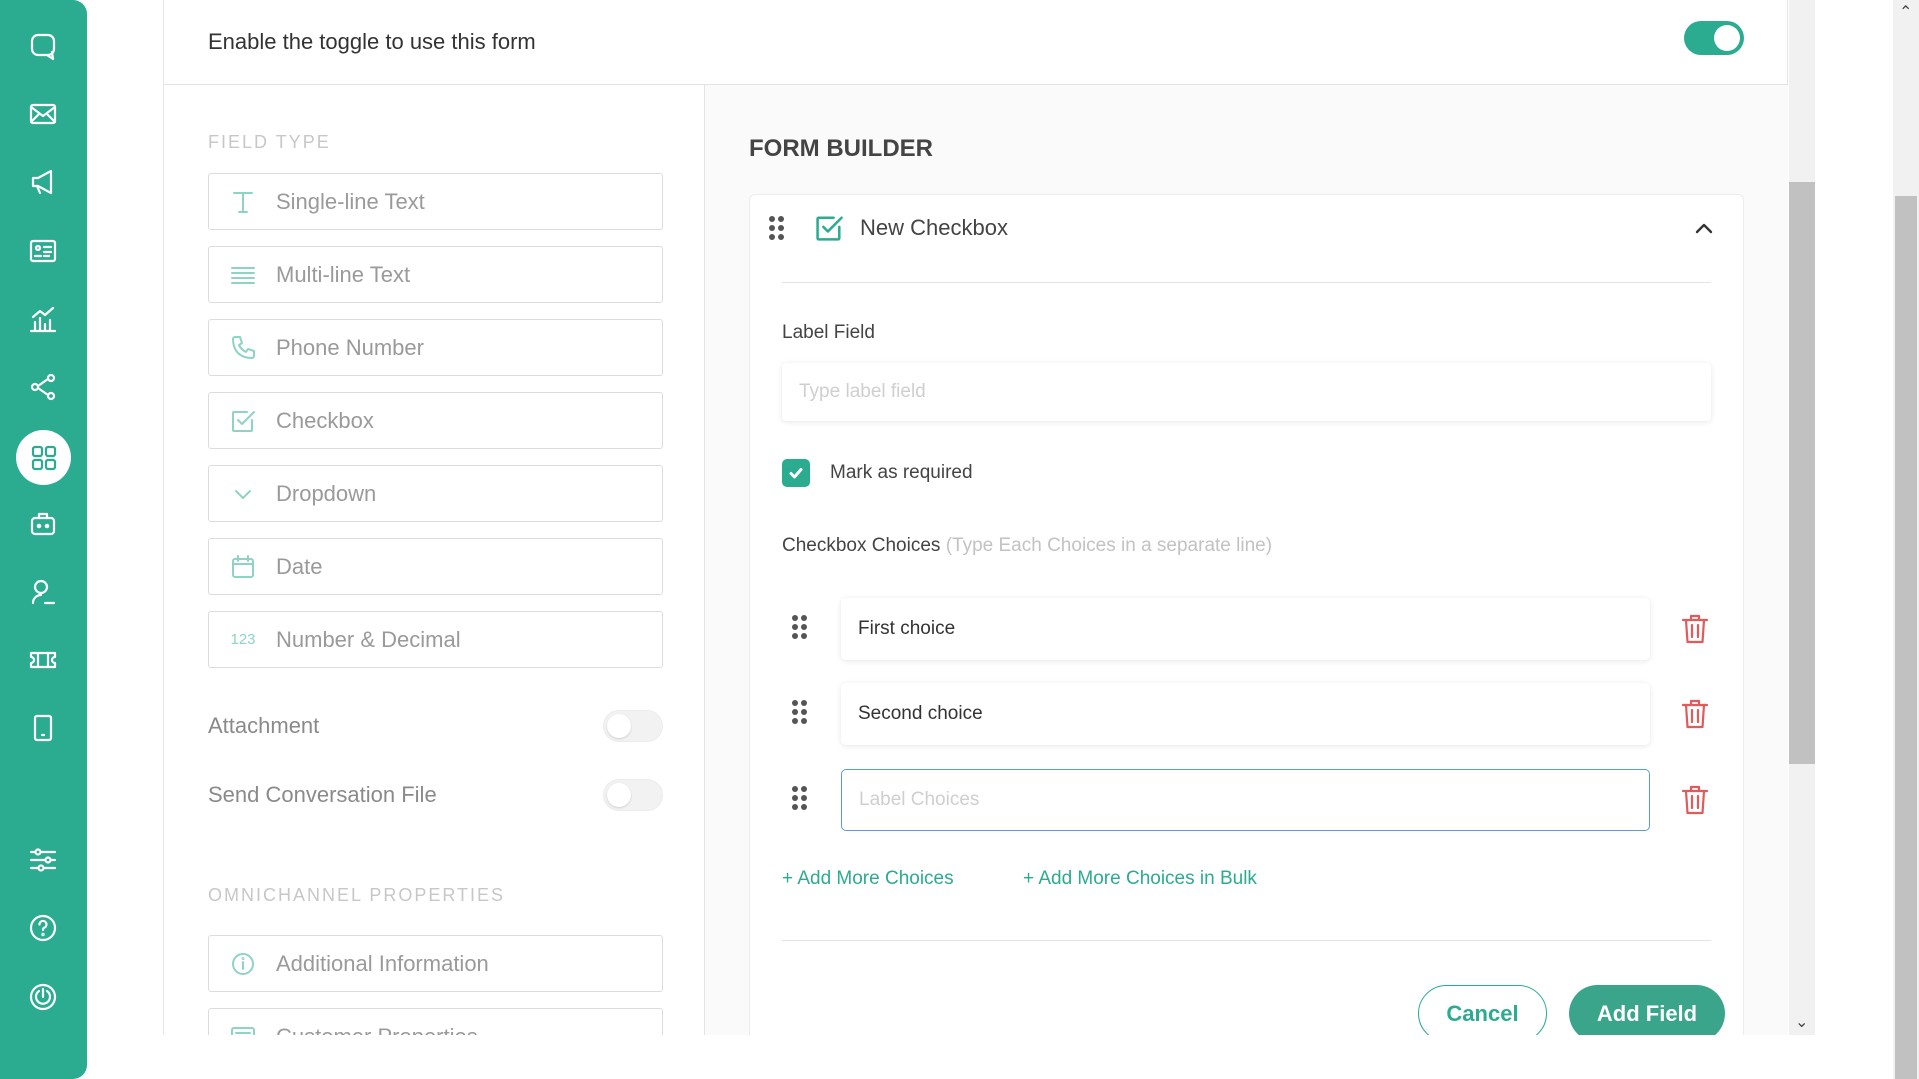 This screenshot has height=1079, width=1919. I want to click on send-conversation-label: Send Conversation File, so click(322, 794).